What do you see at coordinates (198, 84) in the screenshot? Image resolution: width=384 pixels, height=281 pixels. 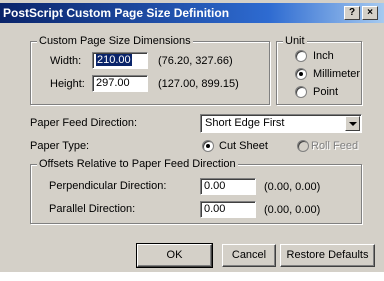 I see `height-range: (127.00, 899.15)` at bounding box center [198, 84].